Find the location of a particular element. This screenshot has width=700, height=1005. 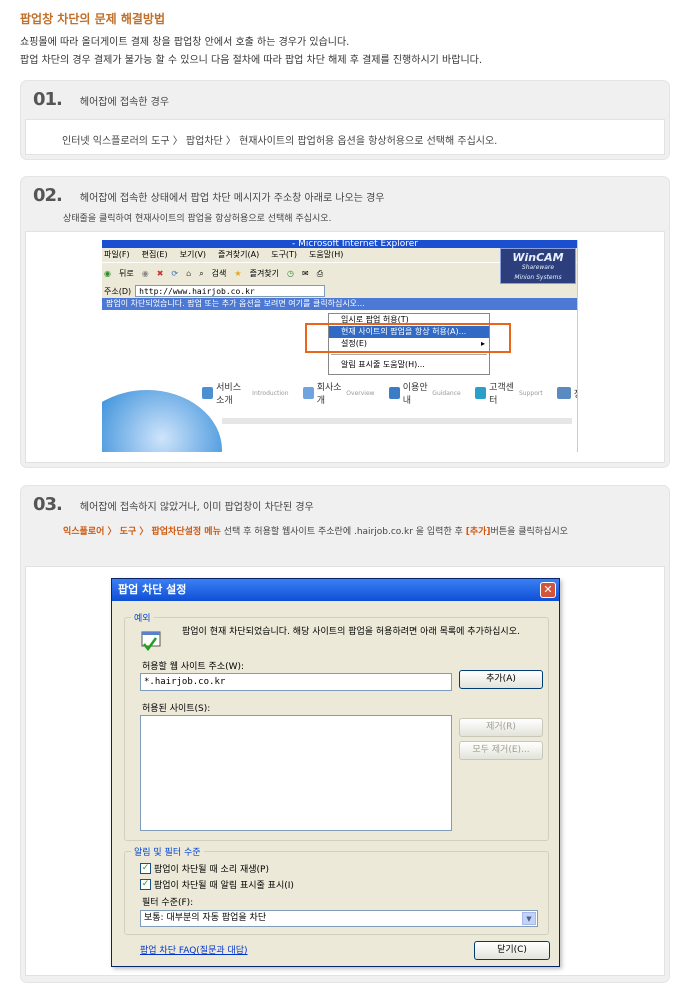

ie-back-label: 뒤로 is located at coordinates (126, 273).